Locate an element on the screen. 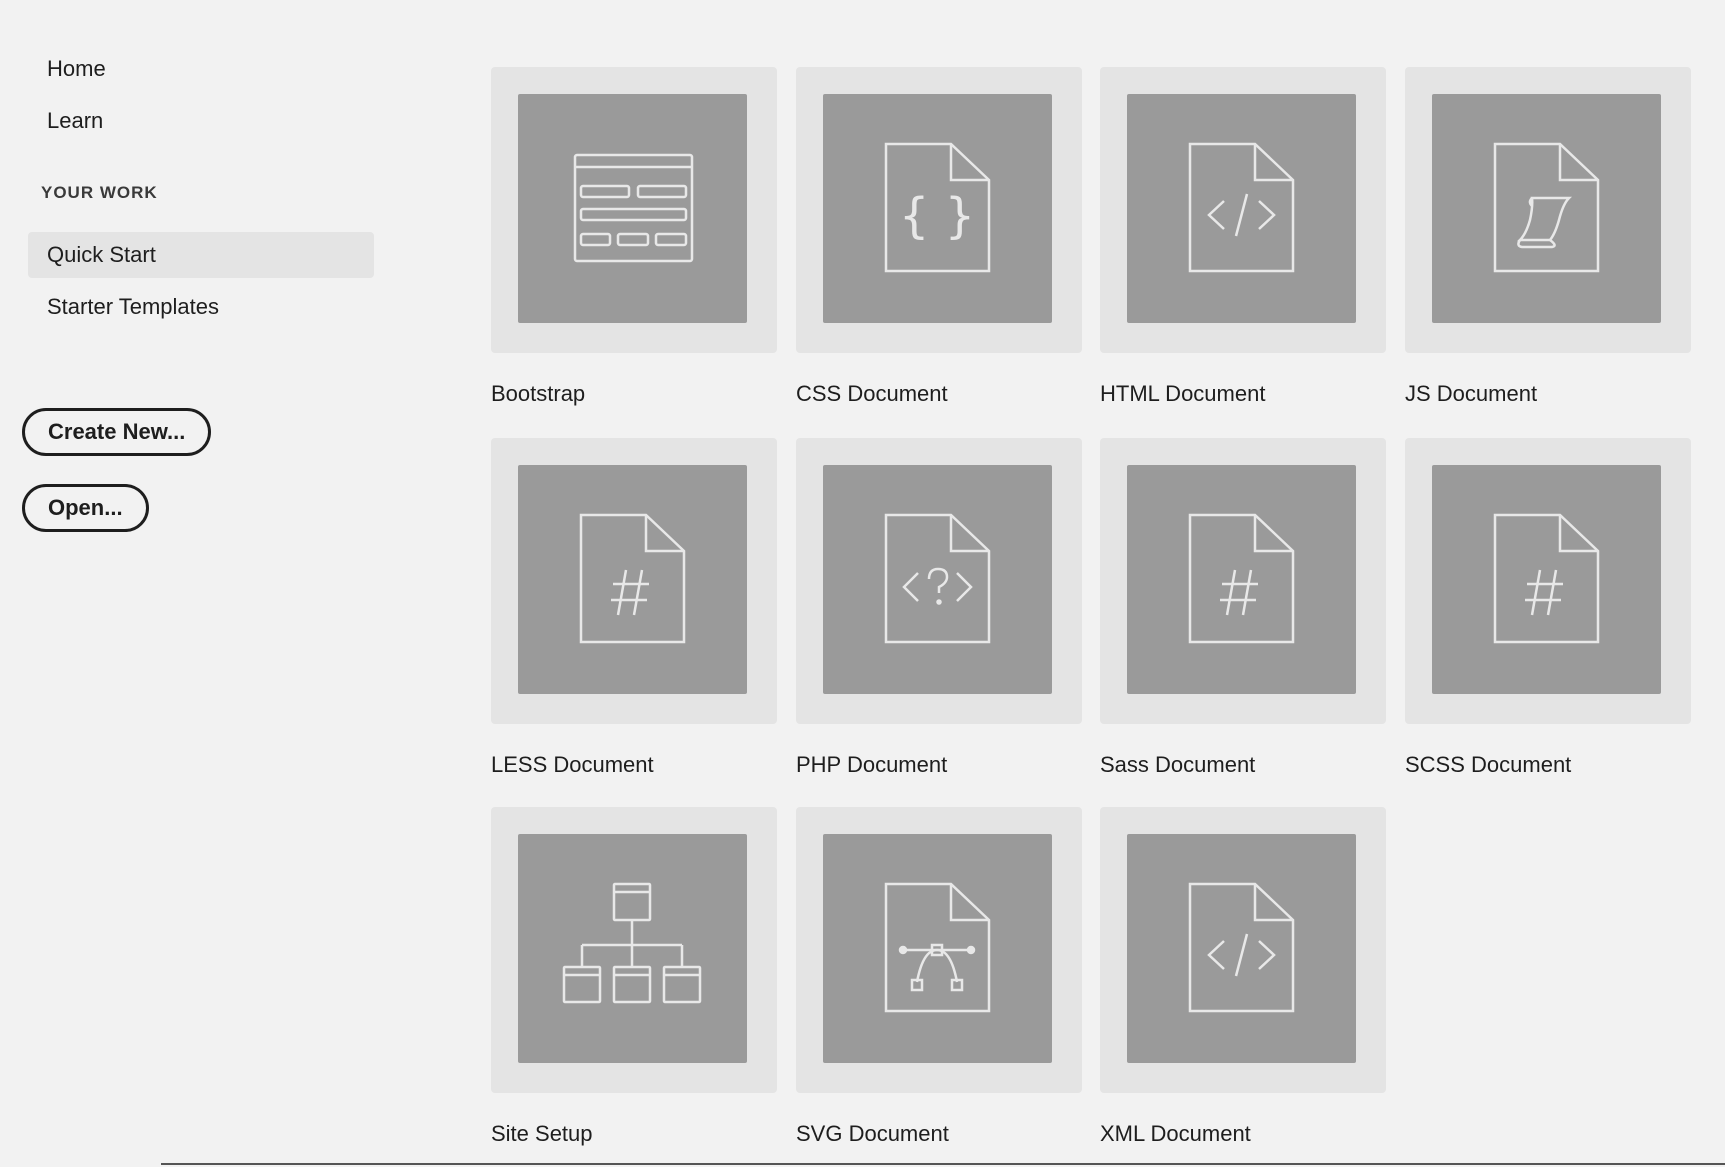  tile-js-document: JS Document is located at coordinates (1548, 236).